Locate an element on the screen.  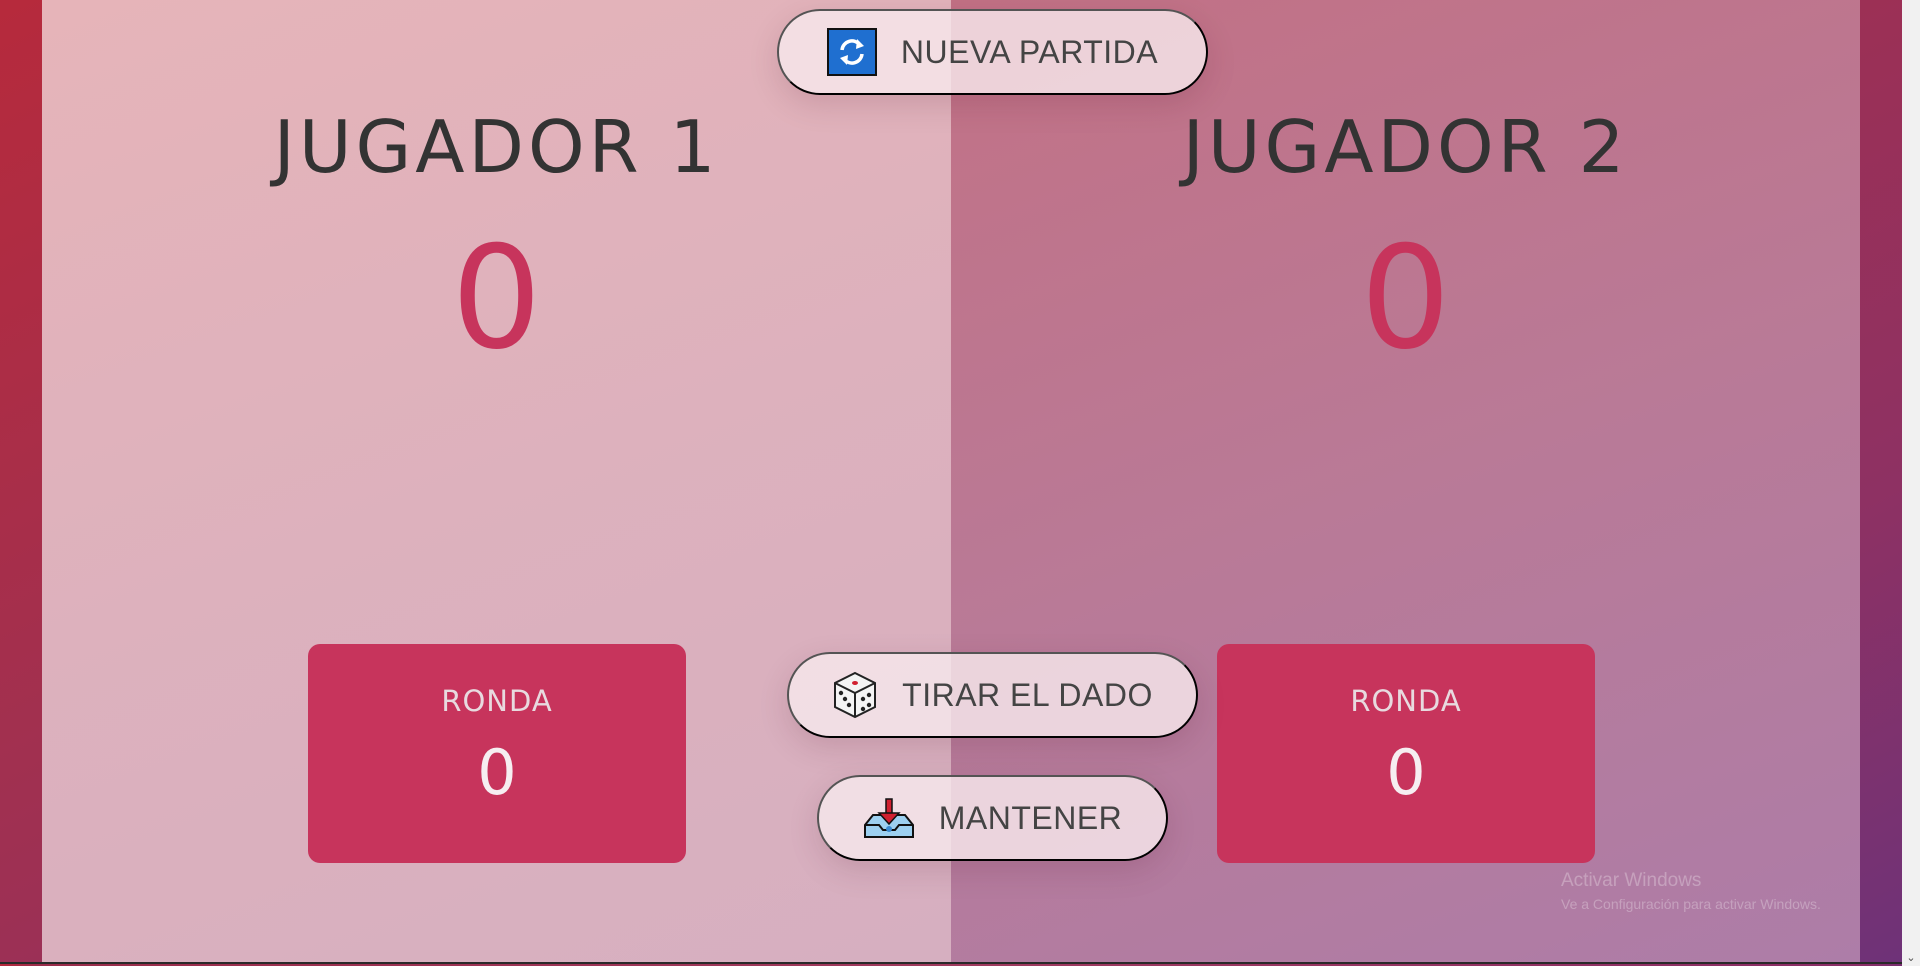
scroll-down-arrow-icon: ⌄ is located at coordinates (1911, 957).